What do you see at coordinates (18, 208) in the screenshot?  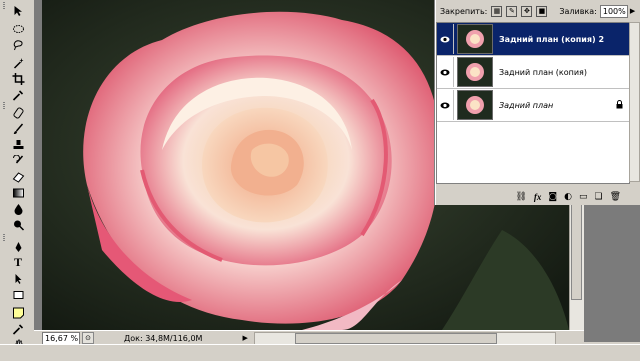 I see `blur-tool-icon` at bounding box center [18, 208].